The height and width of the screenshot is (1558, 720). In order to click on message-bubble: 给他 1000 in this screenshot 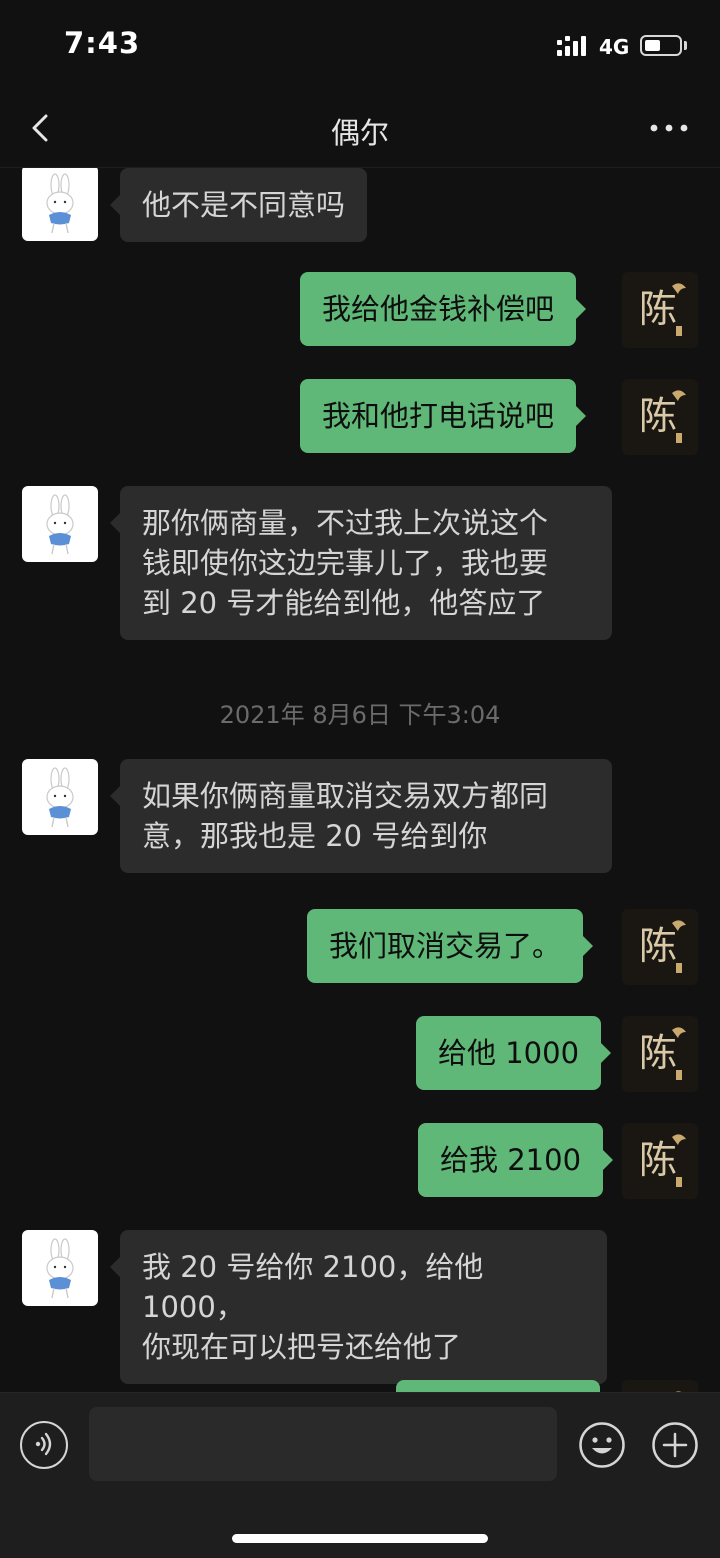, I will do `click(514, 1053)`.